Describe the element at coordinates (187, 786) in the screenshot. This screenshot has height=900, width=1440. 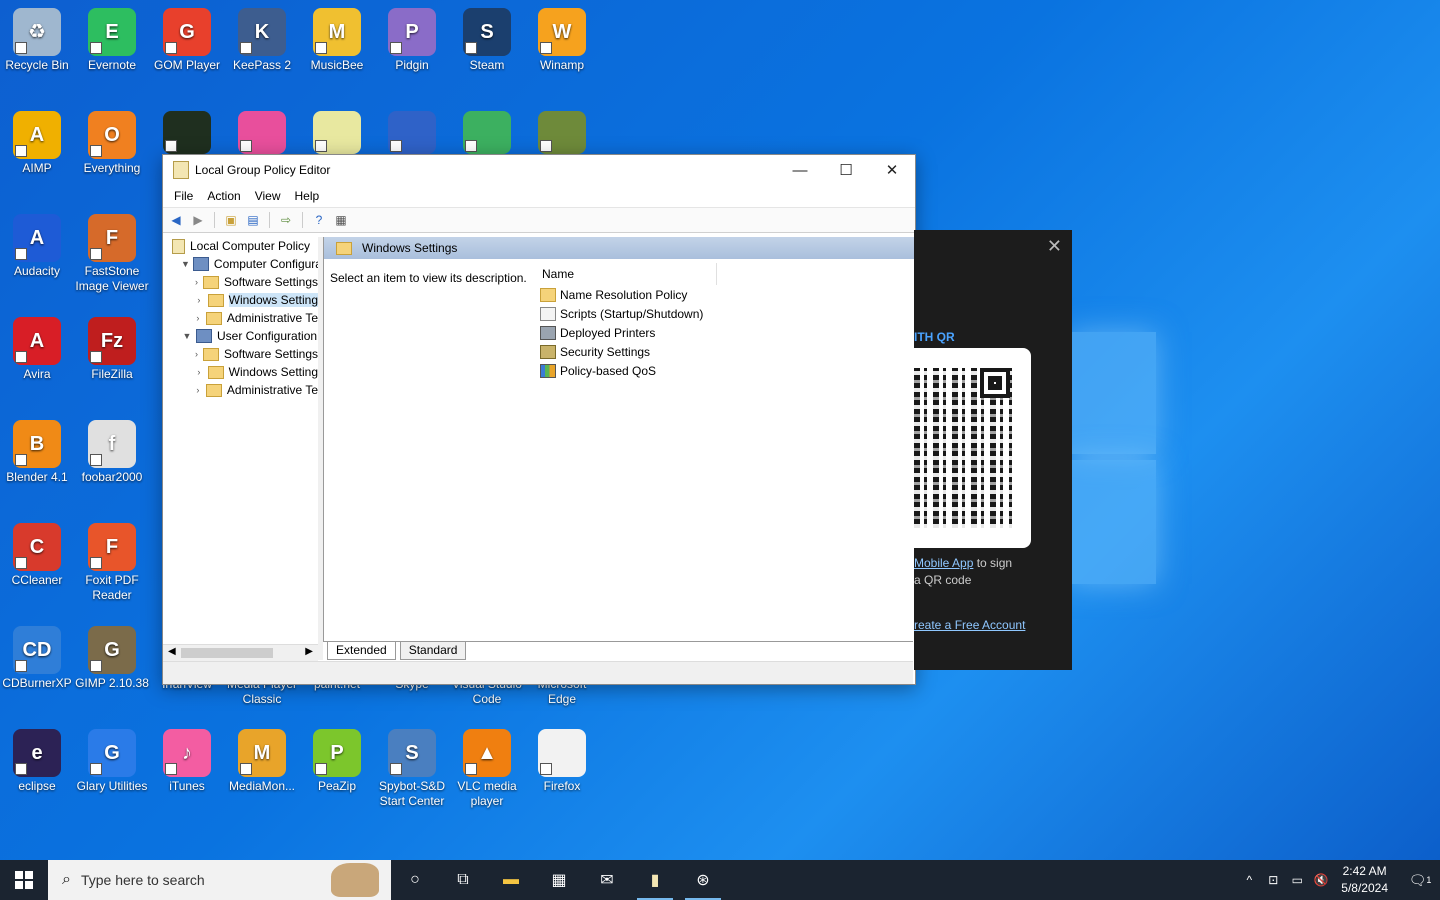
I see `desktop-icon-label: iTunes` at that location.